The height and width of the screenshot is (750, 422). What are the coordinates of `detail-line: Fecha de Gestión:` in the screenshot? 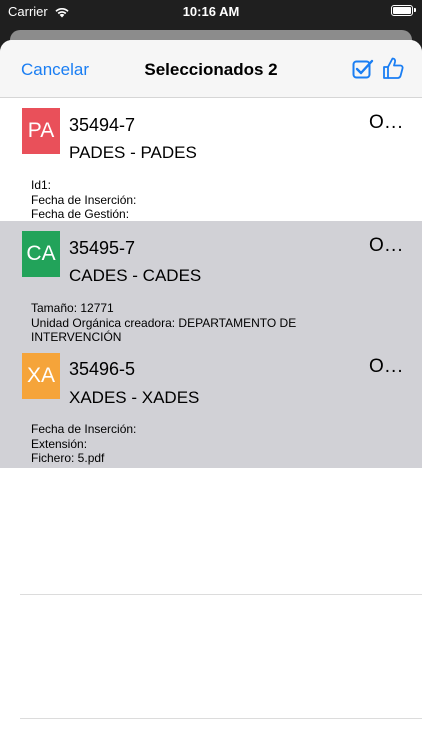 It's located at (80, 214).